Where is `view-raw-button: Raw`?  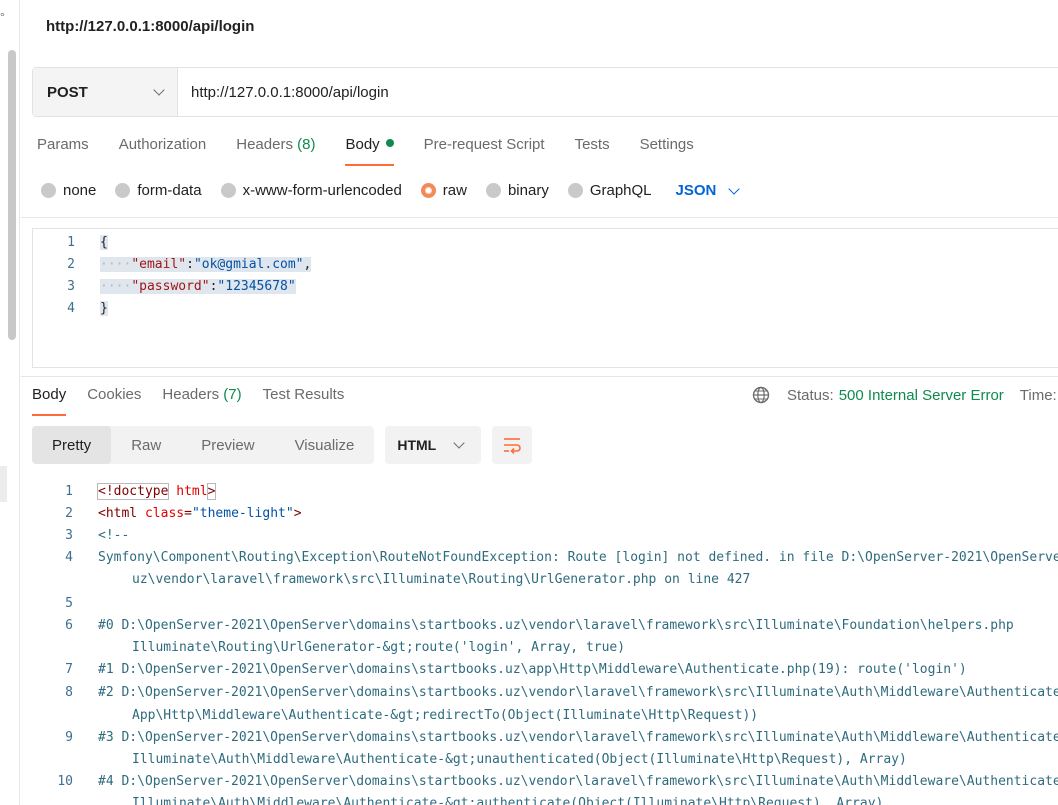 view-raw-button: Raw is located at coordinates (146, 445).